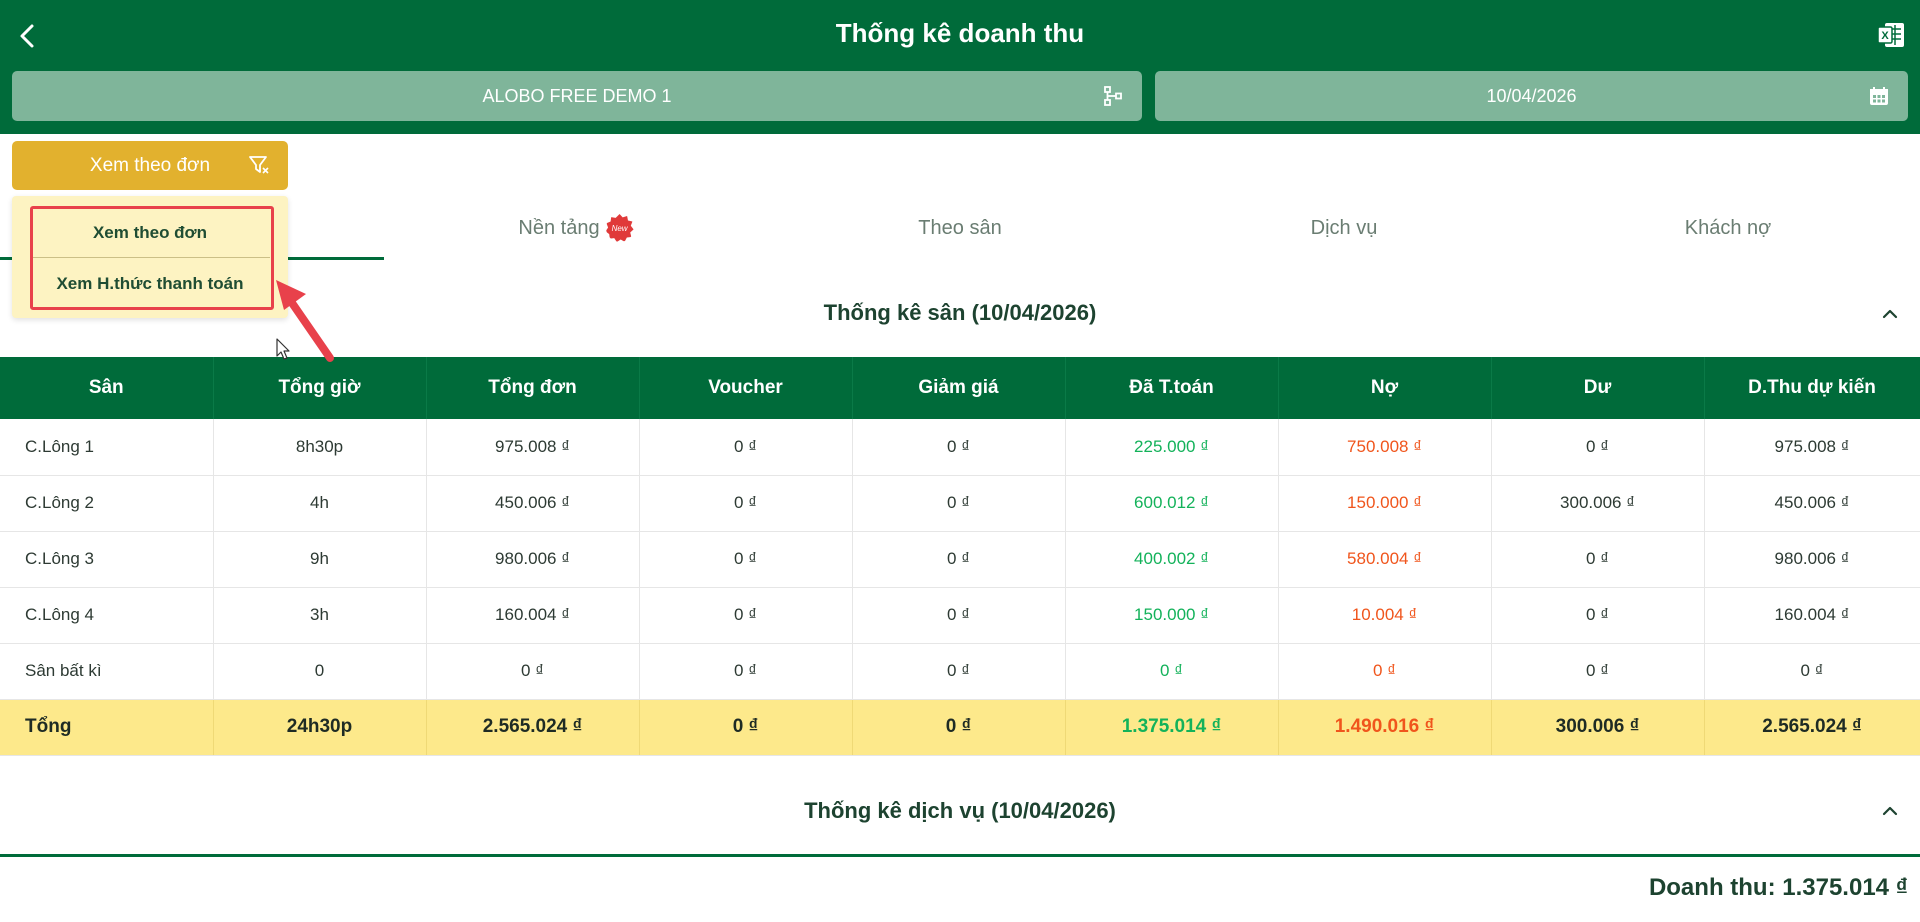 This screenshot has height=922, width=1920. Describe the element at coordinates (533, 388) in the screenshot. I see `column-header: Tổng đơn` at that location.